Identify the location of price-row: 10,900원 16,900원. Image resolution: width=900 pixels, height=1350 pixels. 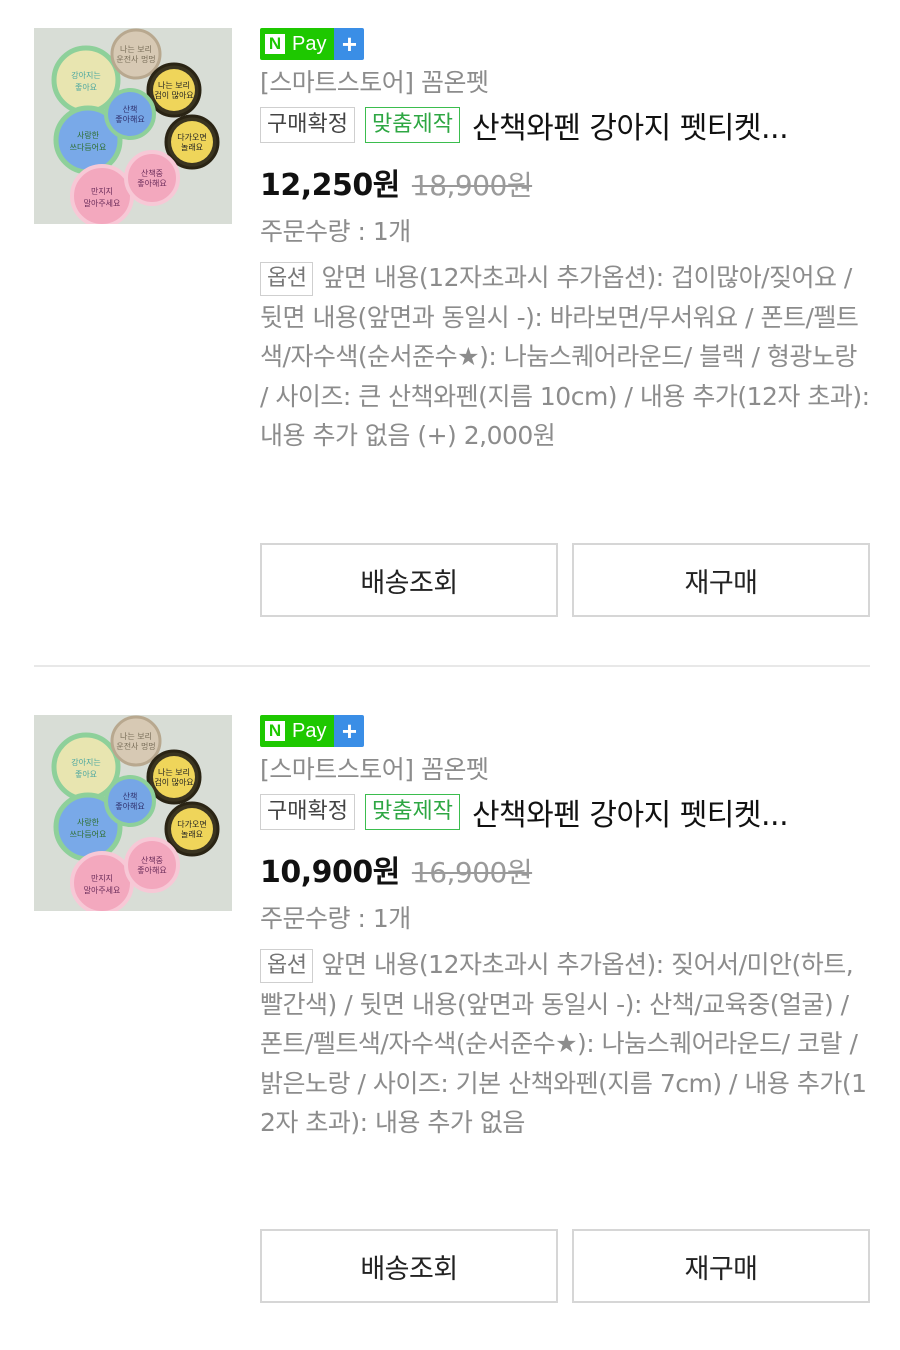
(566, 868).